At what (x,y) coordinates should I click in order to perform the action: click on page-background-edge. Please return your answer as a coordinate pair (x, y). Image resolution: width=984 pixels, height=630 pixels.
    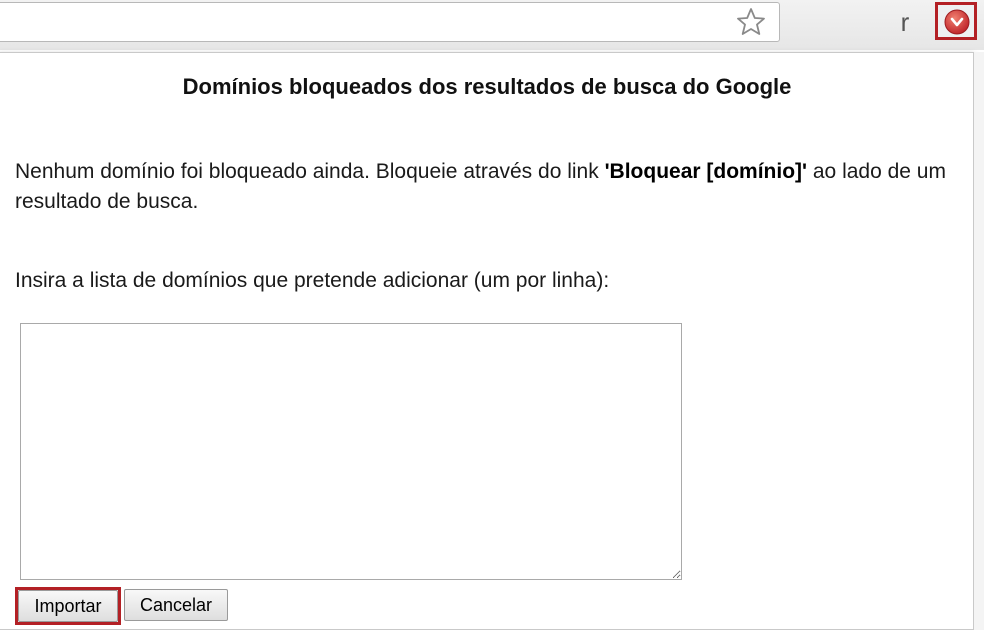
    Looking at the image, I should click on (979, 341).